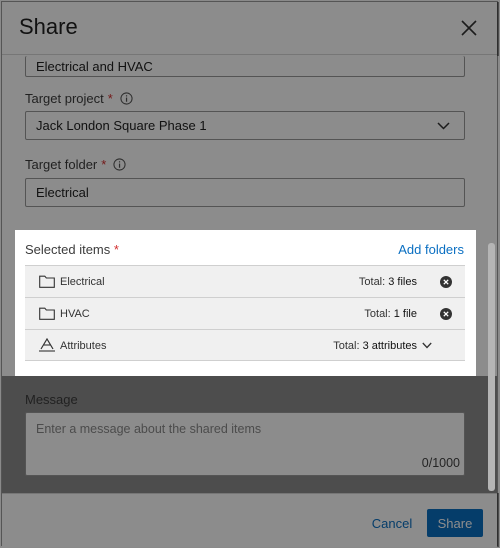  Describe the element at coordinates (48, 26) in the screenshot. I see `dialog-title: Share` at that location.